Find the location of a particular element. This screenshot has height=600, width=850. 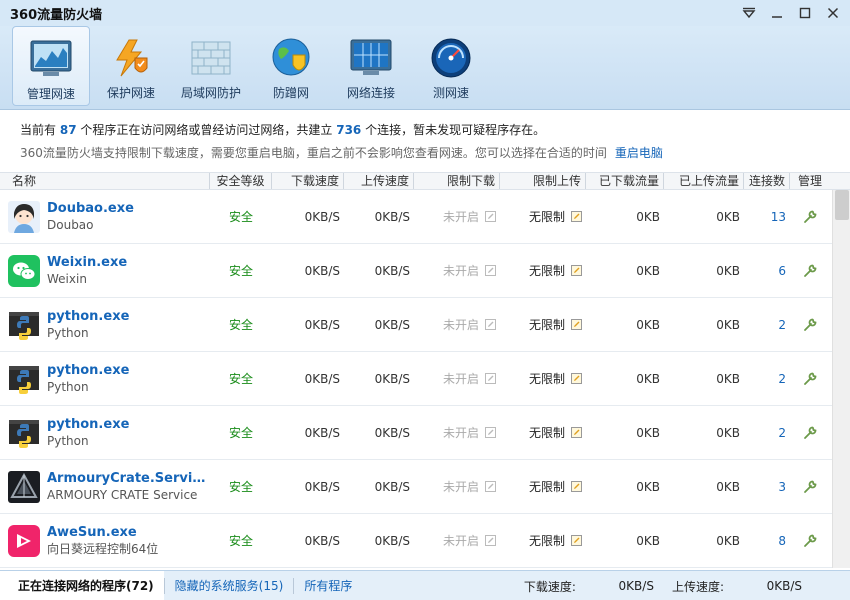

minimize-icon is located at coordinates (777, 13).